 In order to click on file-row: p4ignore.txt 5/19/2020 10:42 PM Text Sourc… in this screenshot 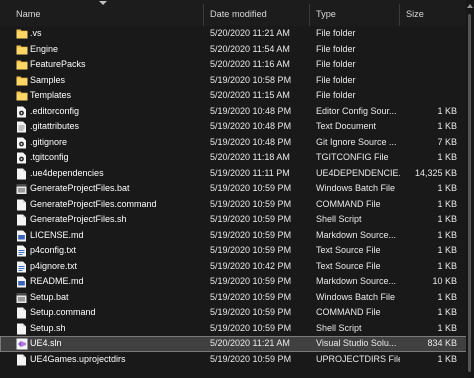, I will do `click(237, 267)`.